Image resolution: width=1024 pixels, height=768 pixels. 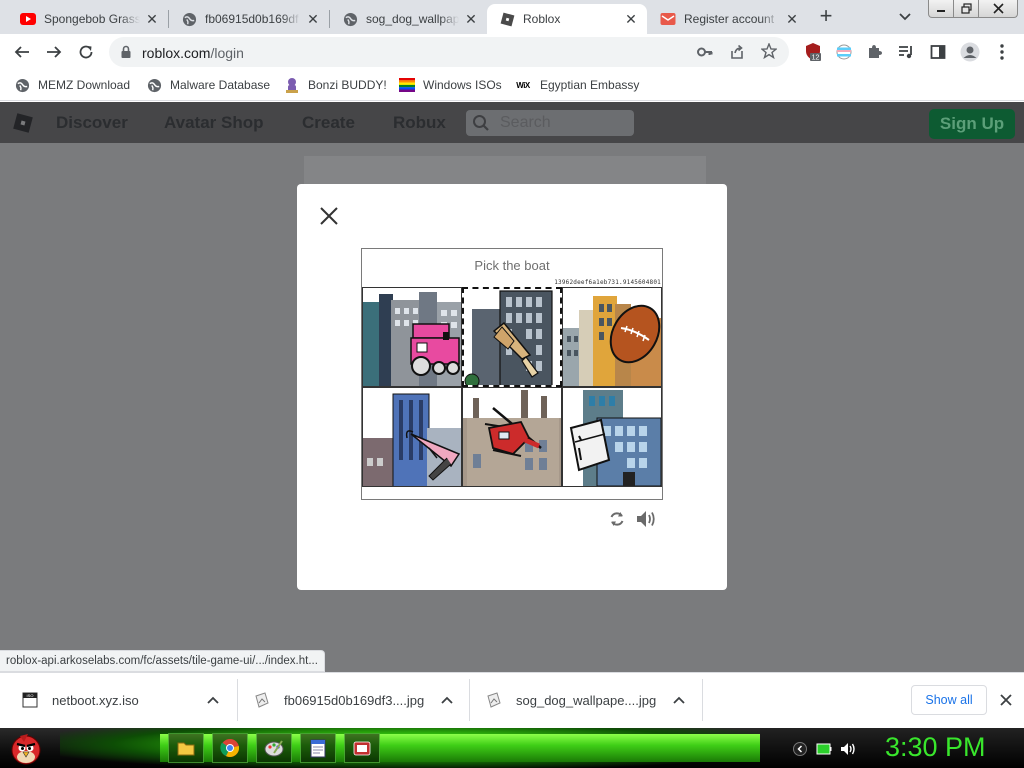 What do you see at coordinates (542, 19) in the screenshot?
I see `tab-title: Roblox` at bounding box center [542, 19].